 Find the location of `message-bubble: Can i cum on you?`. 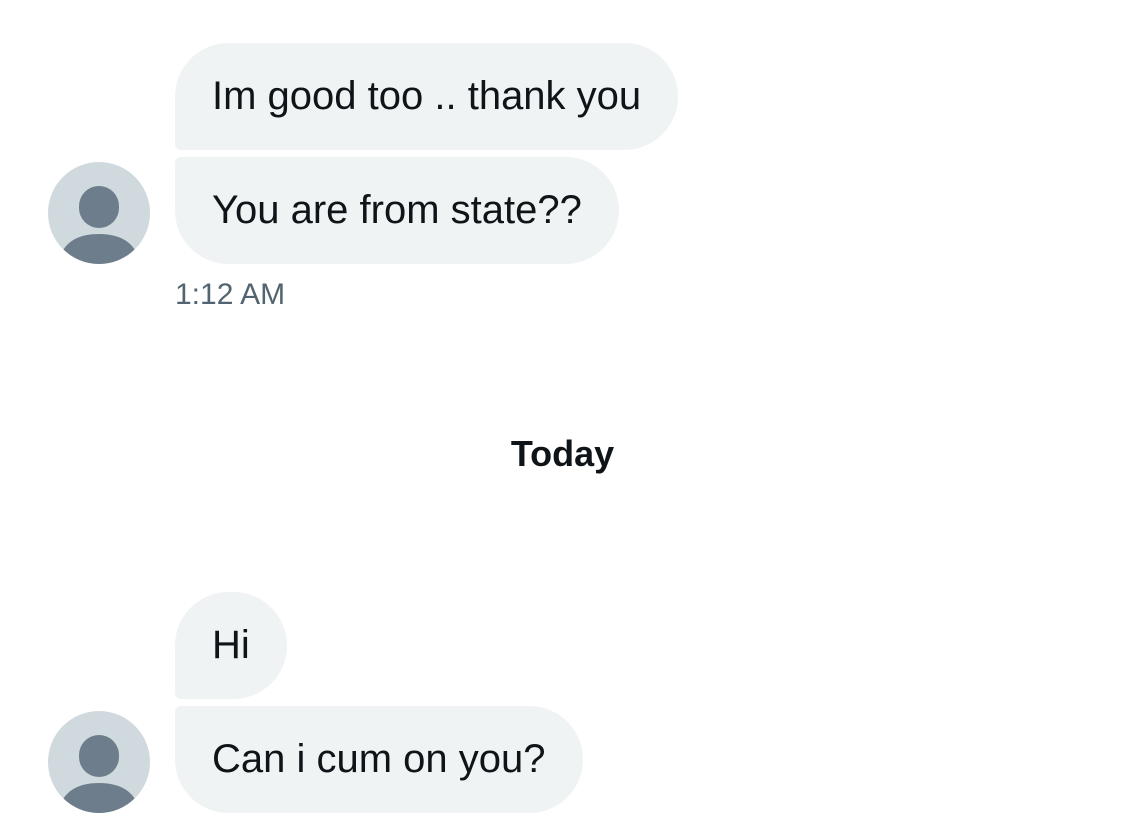

message-bubble: Can i cum on you? is located at coordinates (379, 759).